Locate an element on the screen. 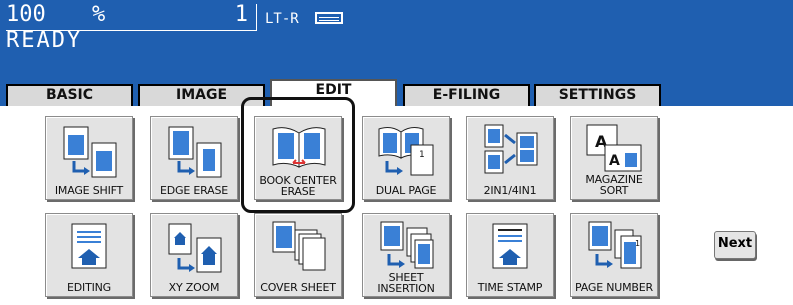  time-stamp-icon is located at coordinates (510, 246).